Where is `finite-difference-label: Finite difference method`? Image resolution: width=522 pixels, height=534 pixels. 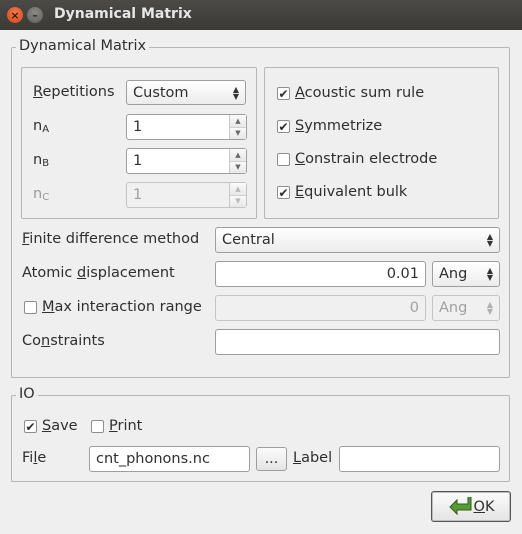 finite-difference-label: Finite difference method is located at coordinates (111, 239).